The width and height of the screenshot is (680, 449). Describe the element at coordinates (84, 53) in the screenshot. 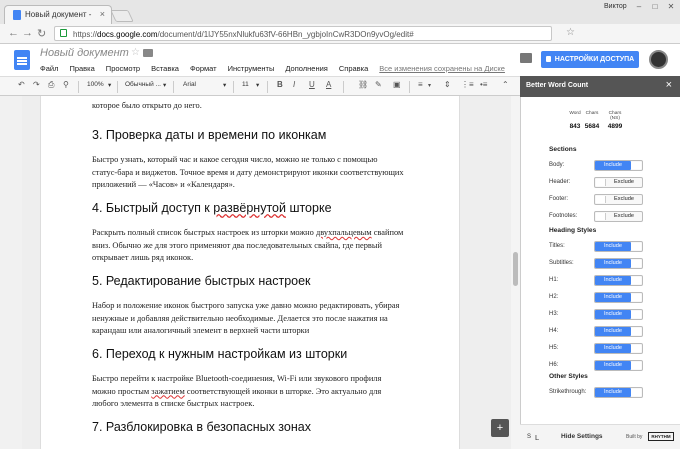

I see `document-title: Новый документ` at that location.